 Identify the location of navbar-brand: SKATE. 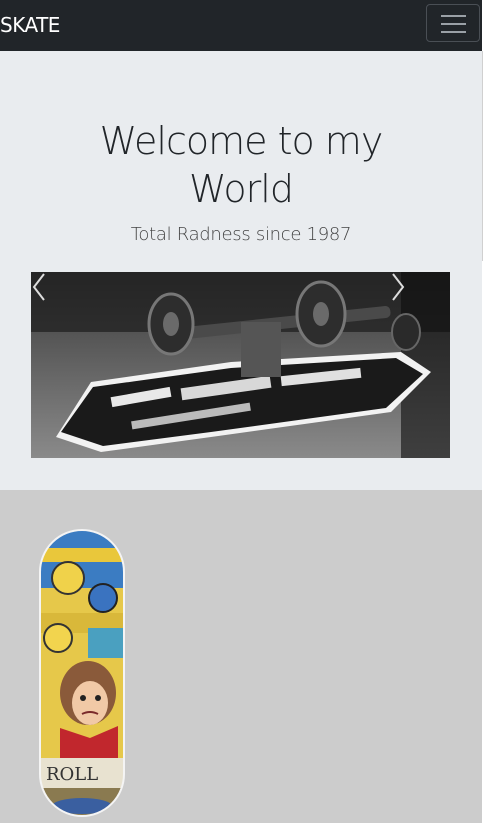
(30, 25).